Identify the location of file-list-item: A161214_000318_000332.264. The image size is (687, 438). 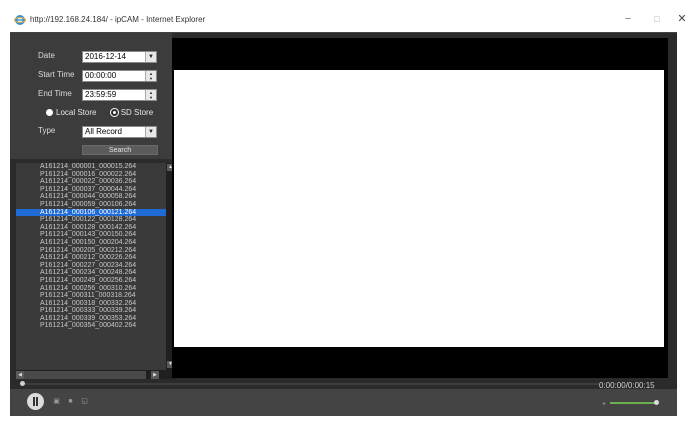
(93, 304).